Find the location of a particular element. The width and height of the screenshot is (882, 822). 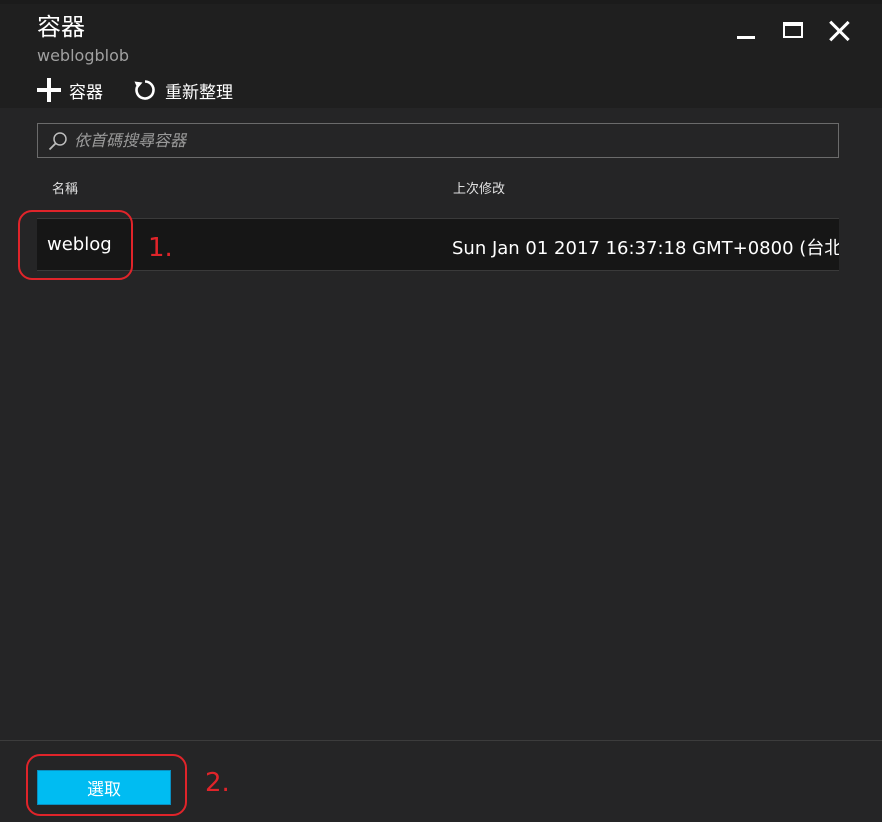

refresh-label: 重新整理 is located at coordinates (199, 92).